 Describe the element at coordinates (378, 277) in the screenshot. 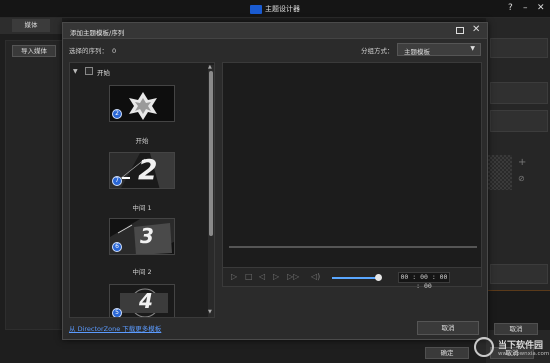

I see `volume-slider-knob` at that location.